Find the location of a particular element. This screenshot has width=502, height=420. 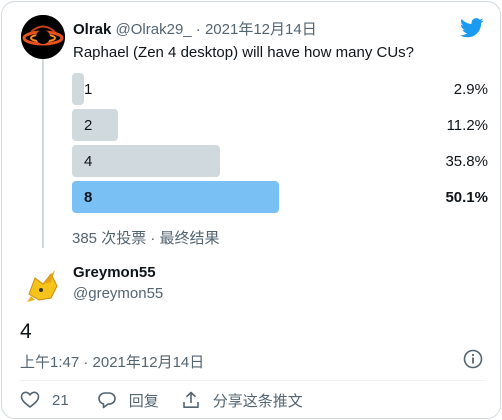

share-button: 分享这条推文 is located at coordinates (242, 400).